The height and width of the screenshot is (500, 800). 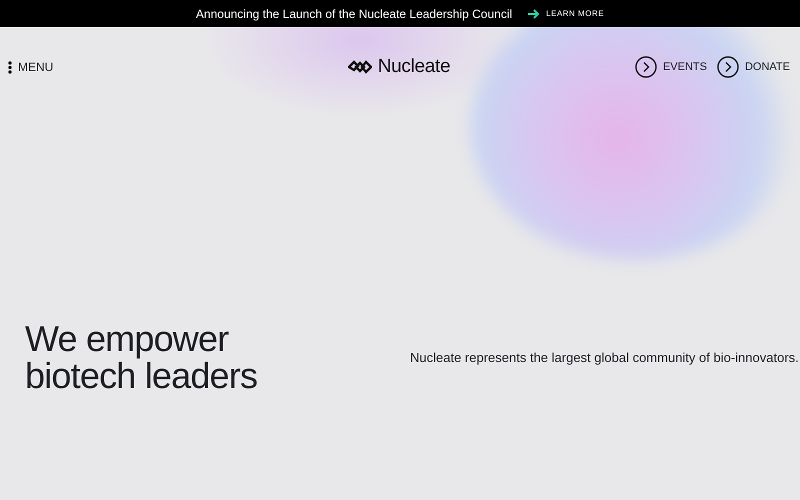 What do you see at coordinates (360, 67) in the screenshot?
I see `logo-icon` at bounding box center [360, 67].